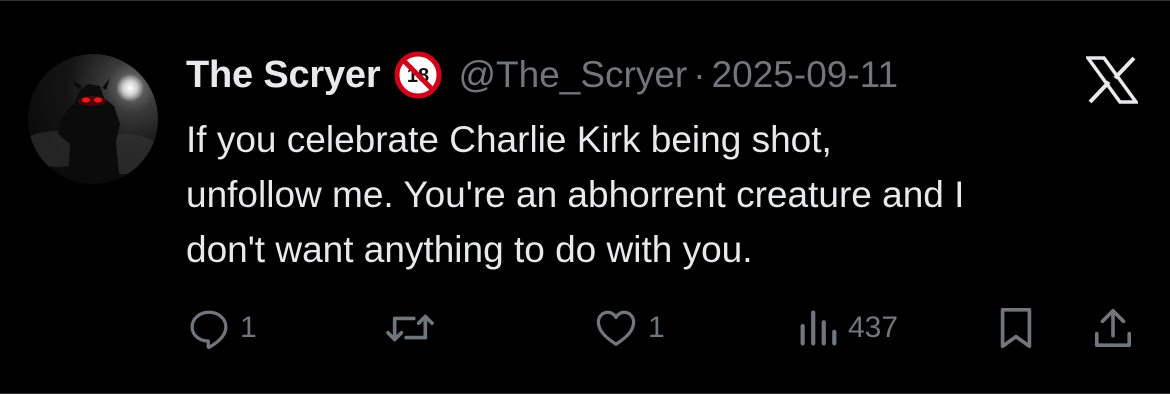  I want to click on avatar-image, so click(93, 129).